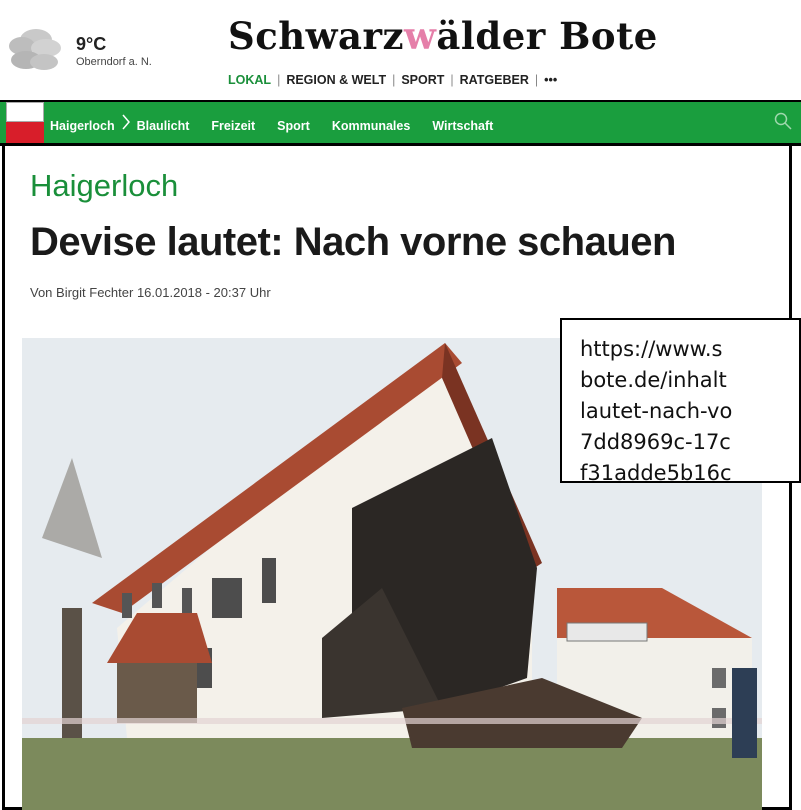 This screenshot has height=810, width=801. I want to click on nav-item-sport: Sport, so click(293, 126).